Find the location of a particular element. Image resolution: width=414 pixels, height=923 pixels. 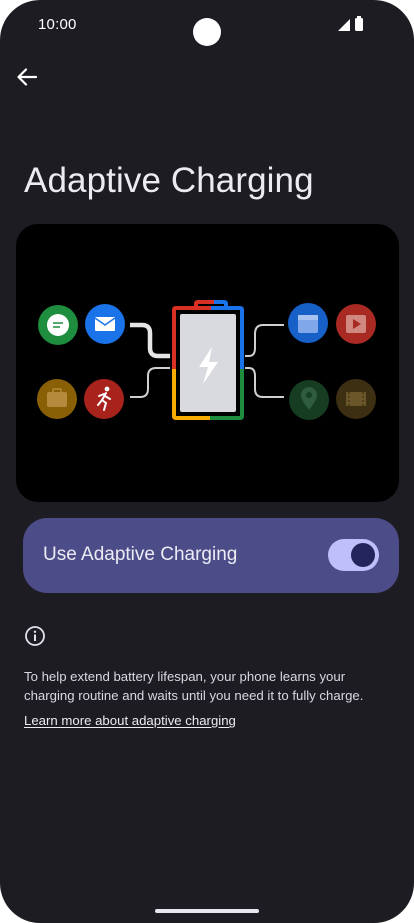

running-icon is located at coordinates (104, 399).